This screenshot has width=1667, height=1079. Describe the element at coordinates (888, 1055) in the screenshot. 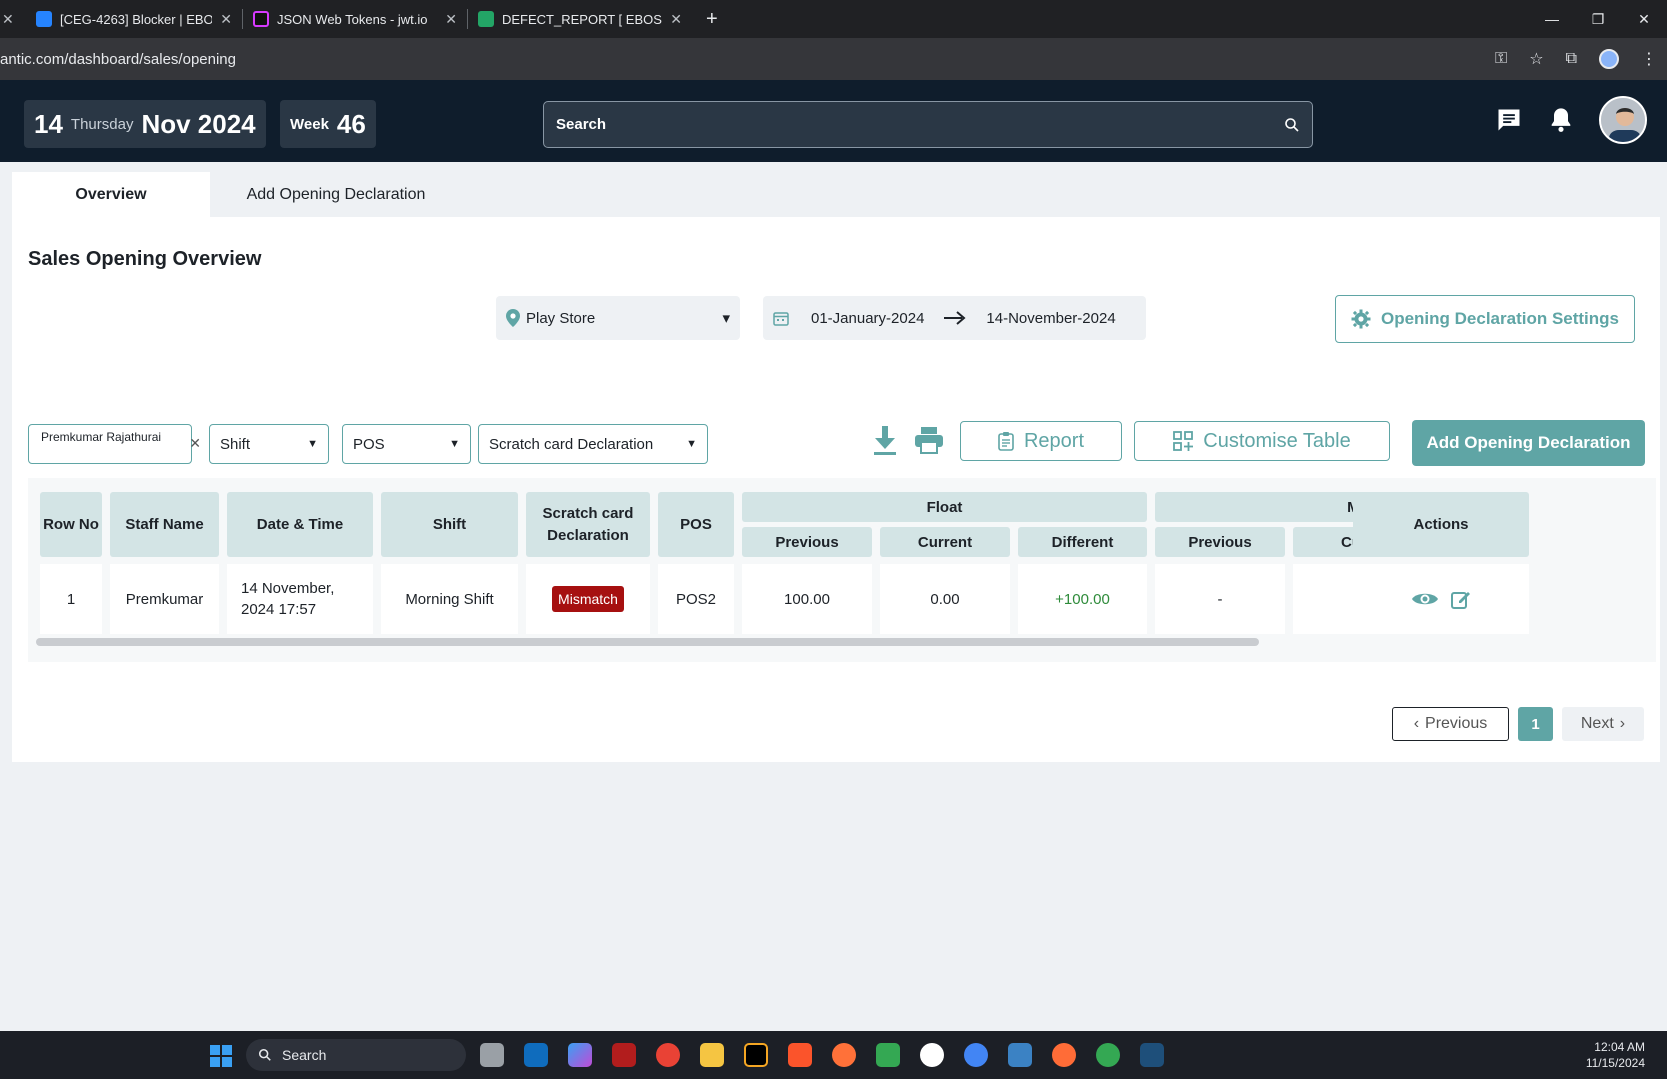

I see `google-chat-icon` at that location.